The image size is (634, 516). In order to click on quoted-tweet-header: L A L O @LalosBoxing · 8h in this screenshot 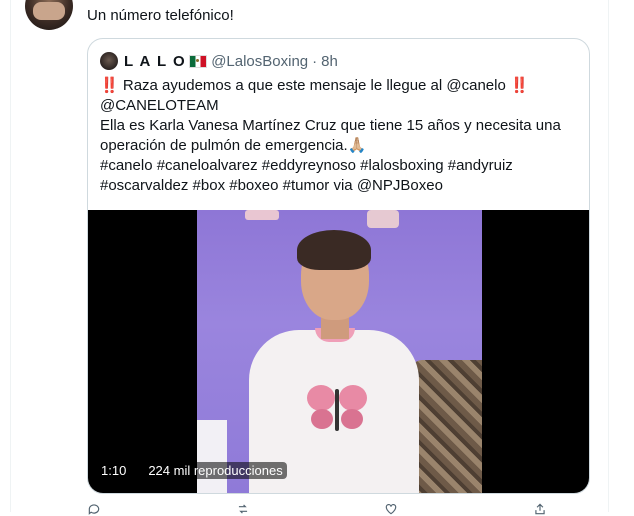, I will do `click(219, 61)`.